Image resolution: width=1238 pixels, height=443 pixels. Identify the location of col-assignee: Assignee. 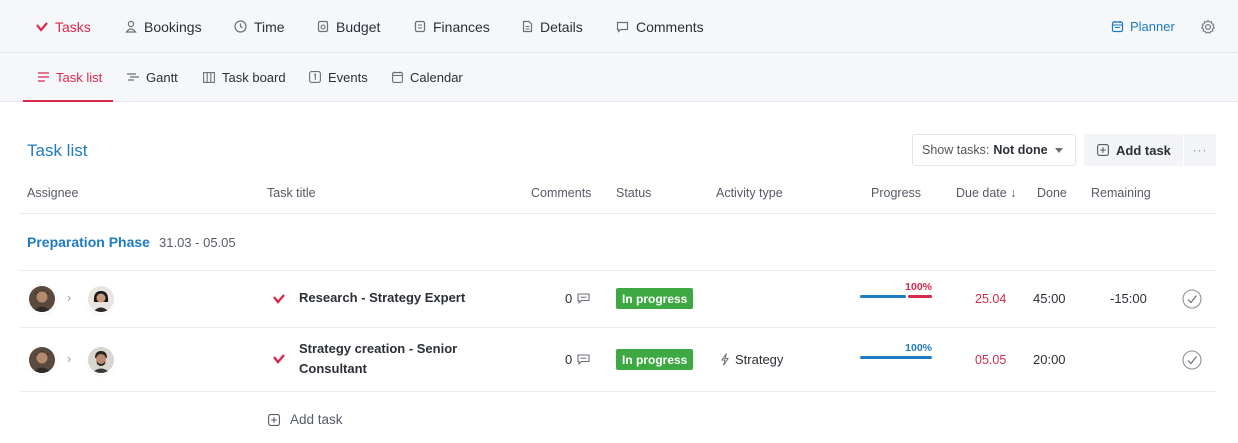
(52, 193).